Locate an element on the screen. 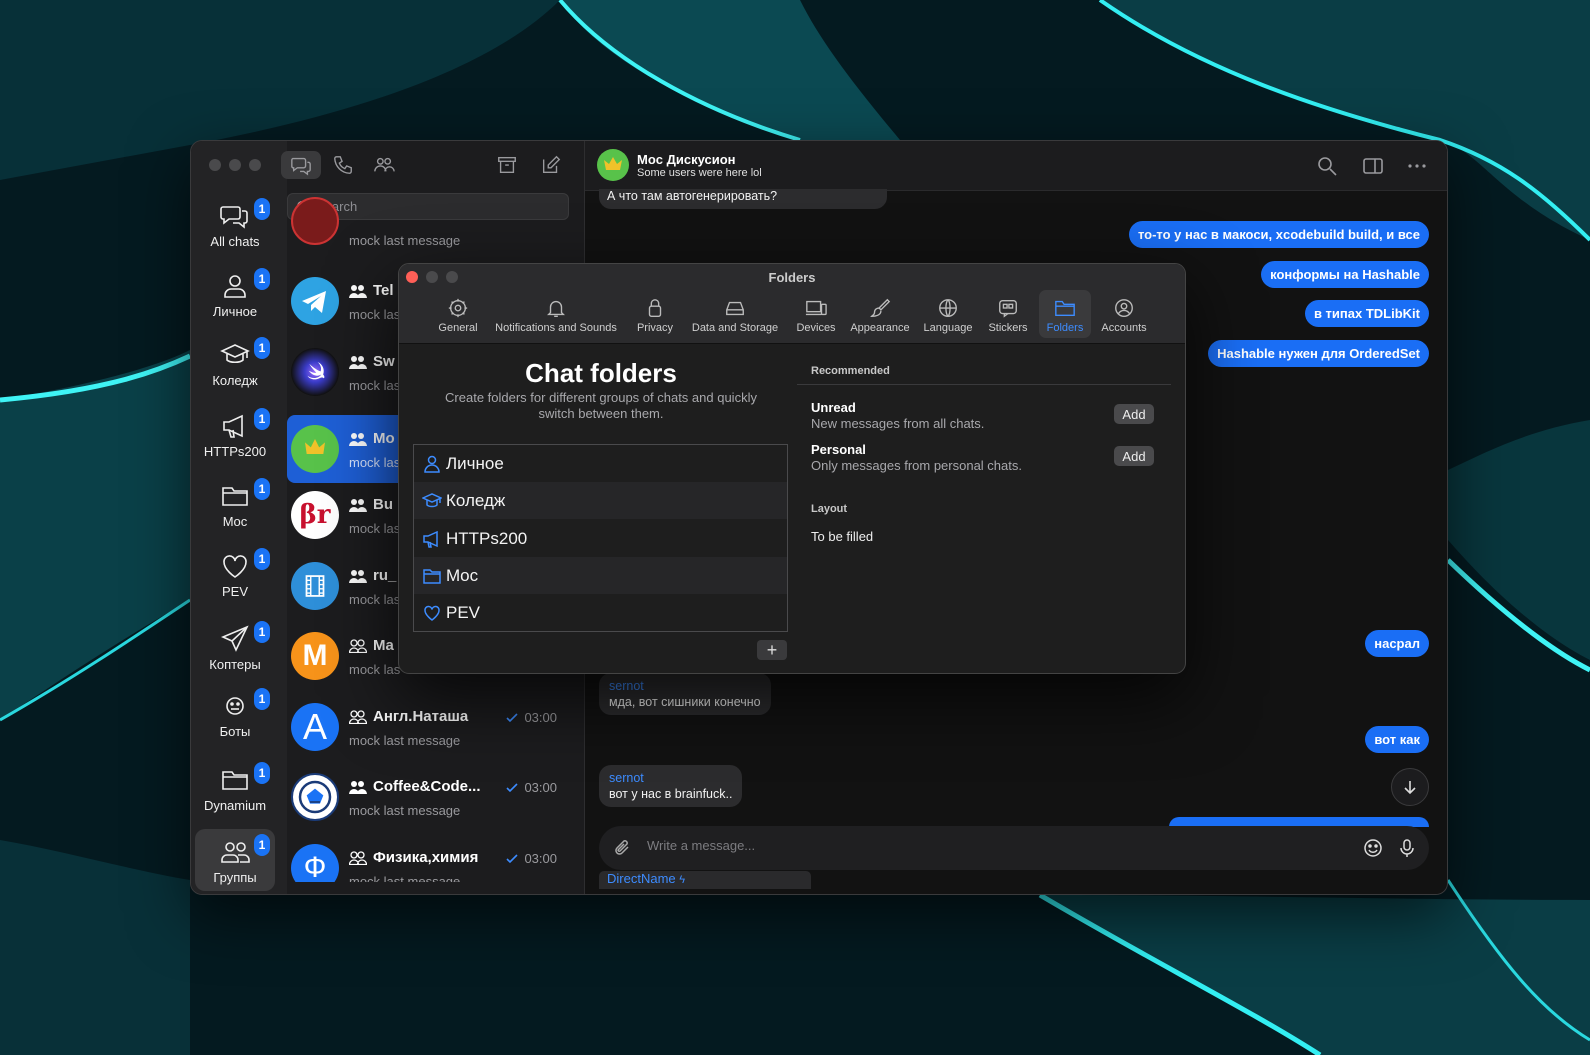 The image size is (1590, 1055). rail-label: All chats is located at coordinates (235, 241).